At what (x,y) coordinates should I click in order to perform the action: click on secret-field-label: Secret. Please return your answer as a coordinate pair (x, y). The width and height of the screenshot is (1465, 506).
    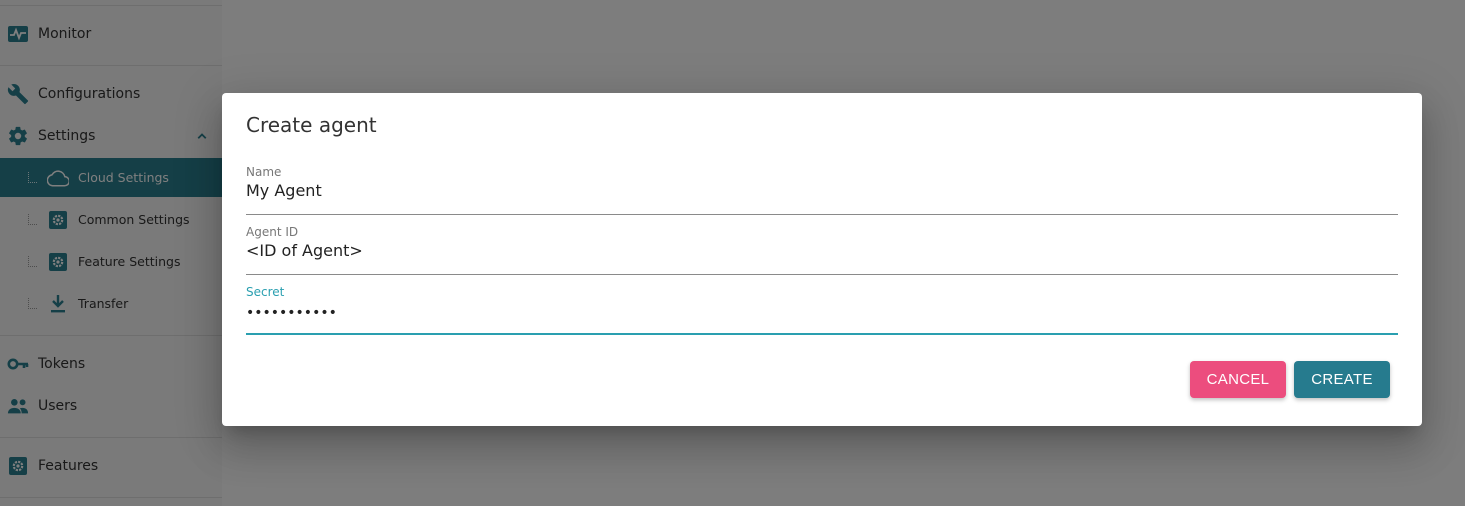
    Looking at the image, I should click on (265, 292).